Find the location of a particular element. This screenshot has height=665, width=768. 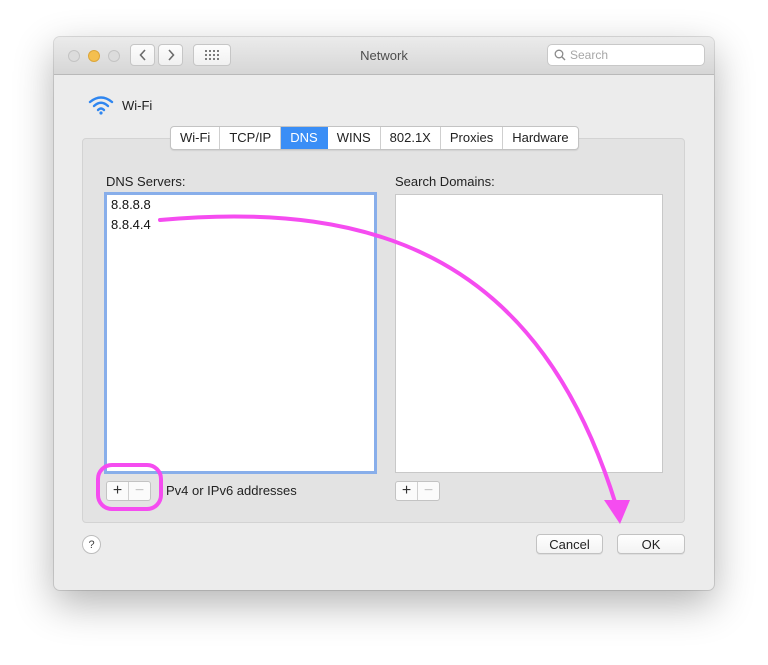

search-domains-label: Search Domains: is located at coordinates (445, 181).